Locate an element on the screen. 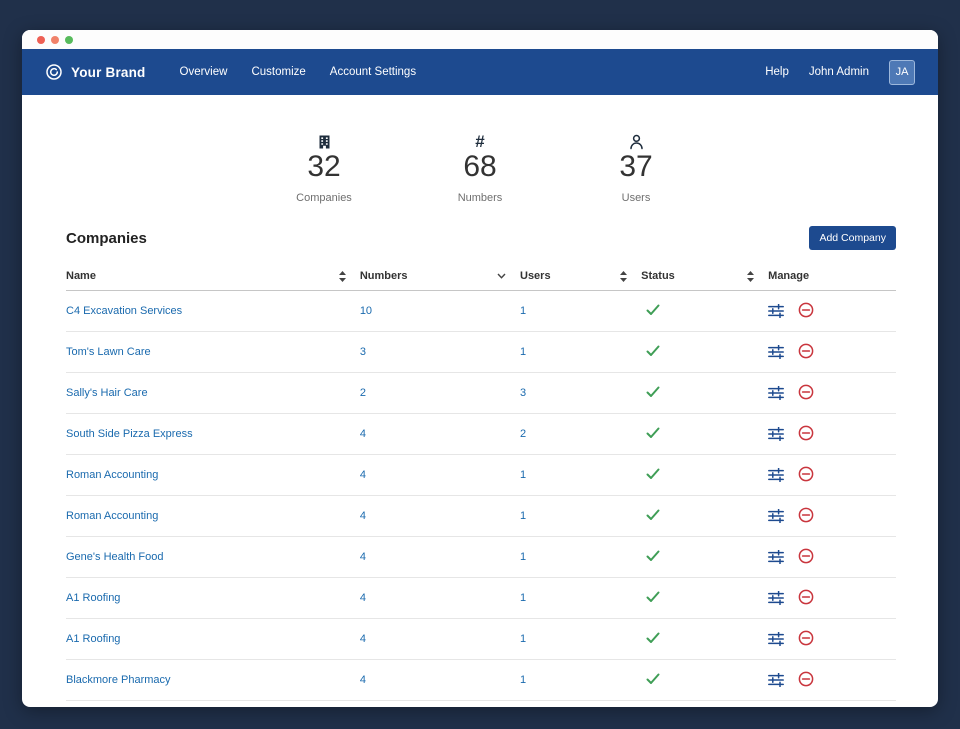 Image resolution: width=960 pixels, height=729 pixels. stat-numbers: # 68 Numbers is located at coordinates (480, 168).